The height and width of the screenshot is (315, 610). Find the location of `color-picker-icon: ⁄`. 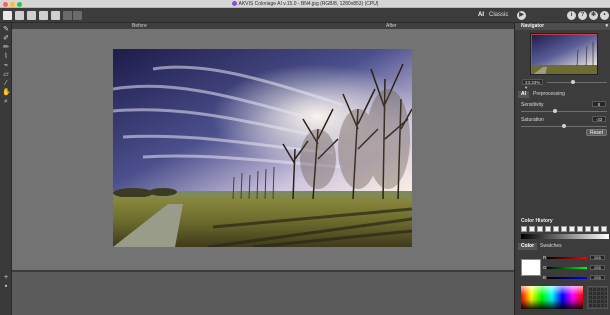

color-picker-icon: ⁄ is located at coordinates (6, 83).